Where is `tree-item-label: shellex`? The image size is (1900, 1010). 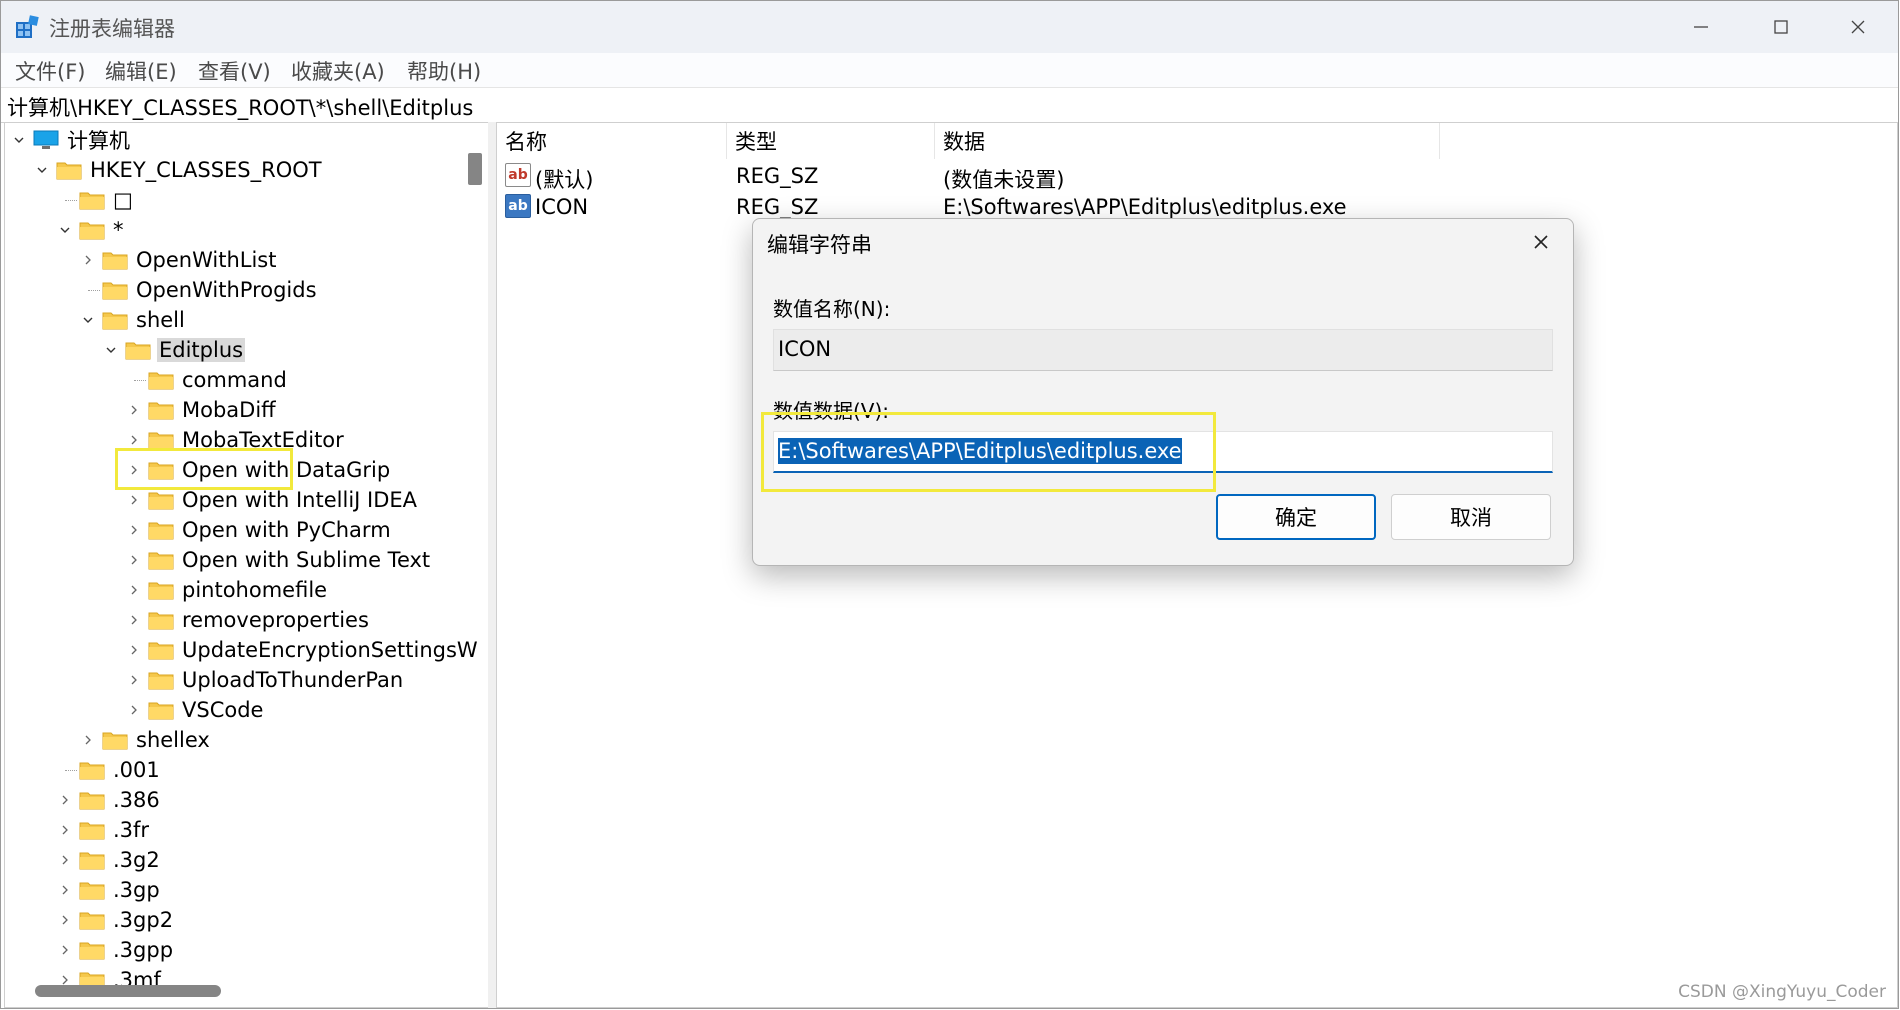
tree-item-label: shellex is located at coordinates (173, 740).